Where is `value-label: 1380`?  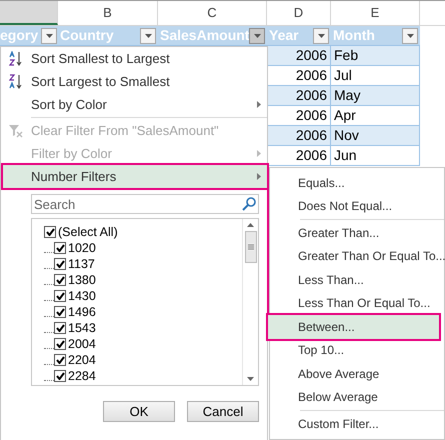 value-label: 1380 is located at coordinates (82, 280).